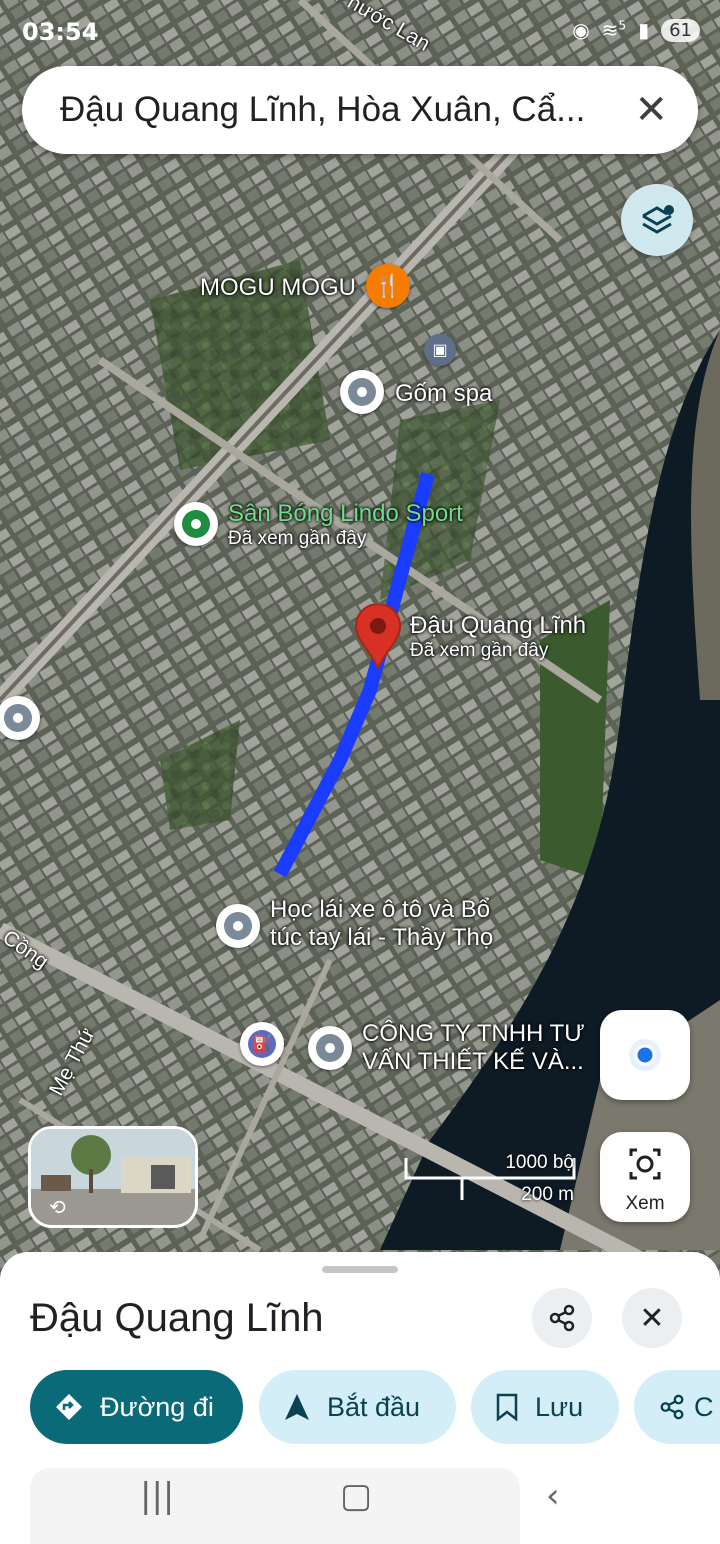 This screenshot has width=720, height=1544. Describe the element at coordinates (443, 394) in the screenshot. I see `place-label-gom-spa: Gốm spa` at that location.